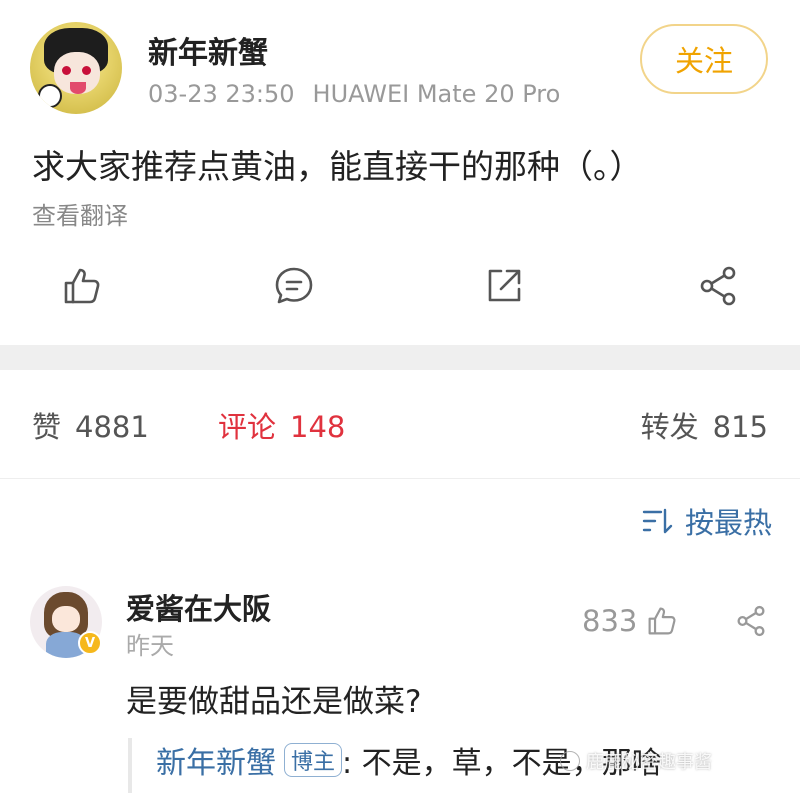 This screenshot has width=800, height=793. What do you see at coordinates (704, 425) in the screenshot?
I see `reposts-tab: 转发 815` at bounding box center [704, 425].